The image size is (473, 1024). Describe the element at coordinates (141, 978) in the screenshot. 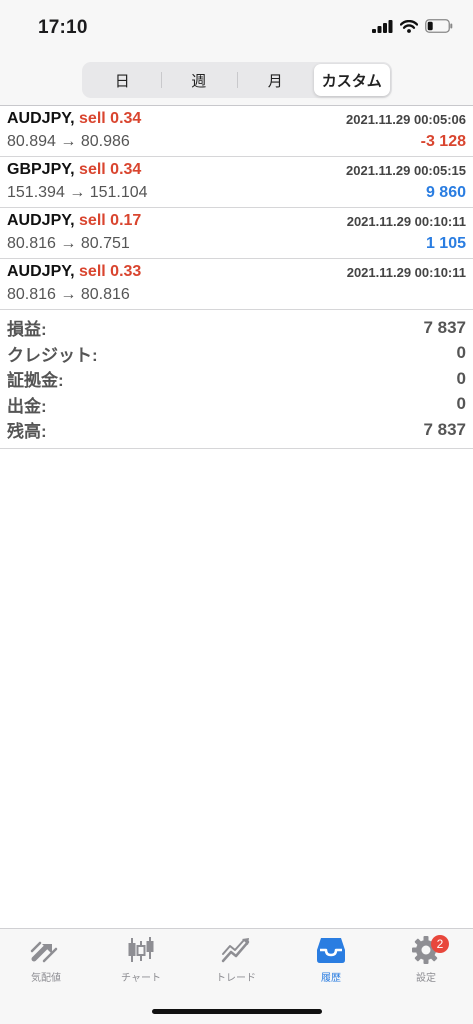

I see `tab-label: チャート` at that location.